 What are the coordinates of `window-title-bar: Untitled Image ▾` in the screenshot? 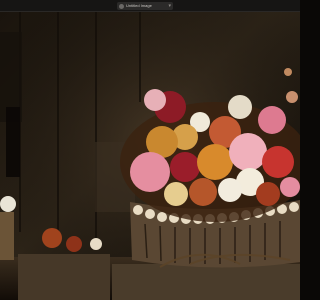 It's located at (150, 6).